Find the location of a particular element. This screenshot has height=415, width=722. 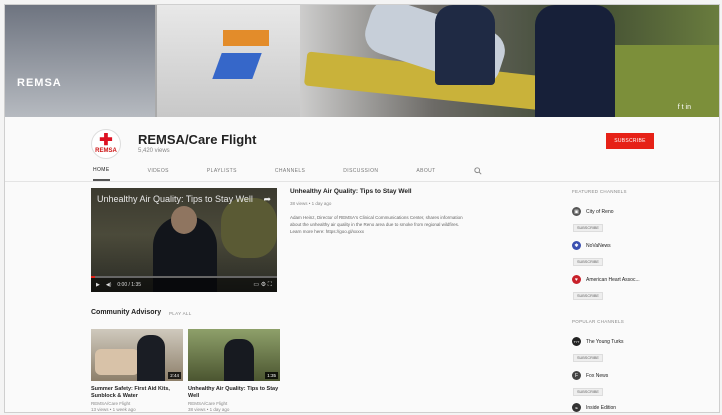

channel-name: Inside Edition is located at coordinates (601, 408).